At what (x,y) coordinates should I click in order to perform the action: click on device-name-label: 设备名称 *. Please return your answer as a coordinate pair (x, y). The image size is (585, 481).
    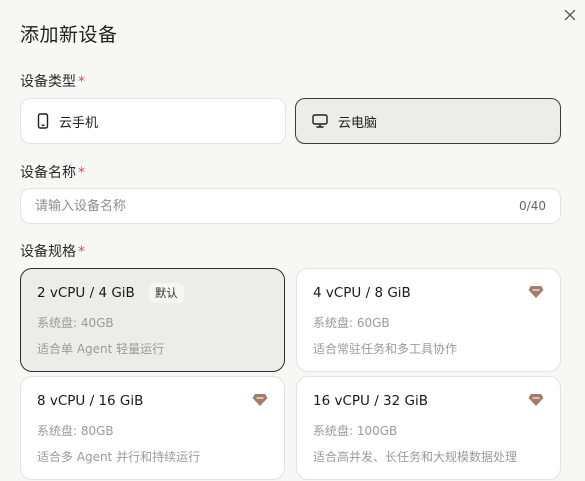
    Looking at the image, I should click on (52, 173).